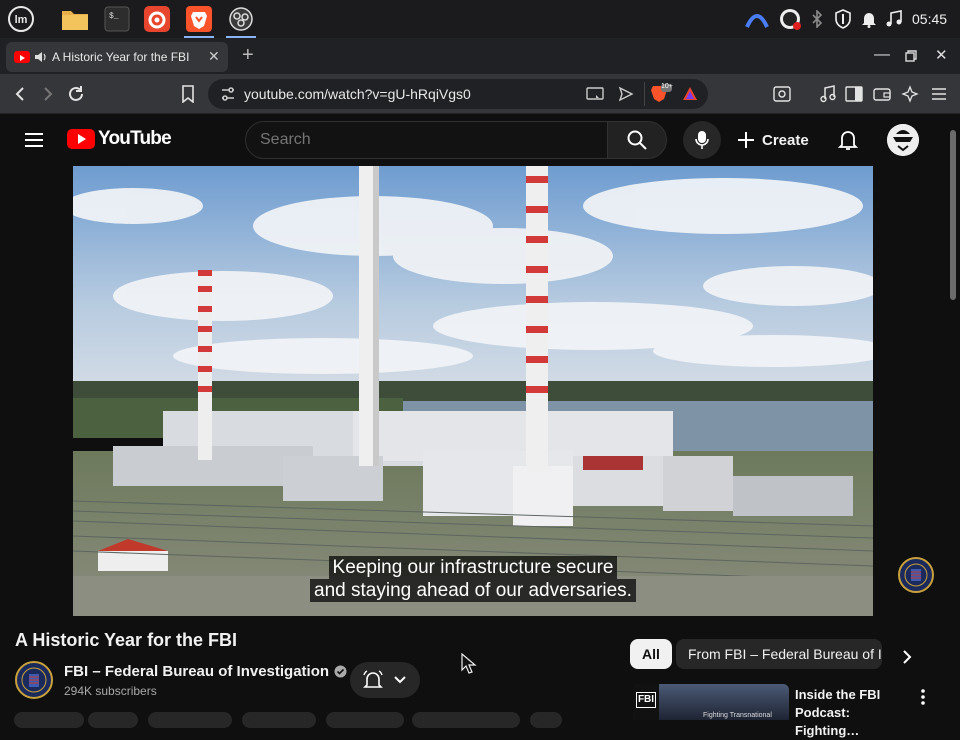 The height and width of the screenshot is (740, 960). Describe the element at coordinates (911, 58) in the screenshot. I see `restore-icon` at that location.